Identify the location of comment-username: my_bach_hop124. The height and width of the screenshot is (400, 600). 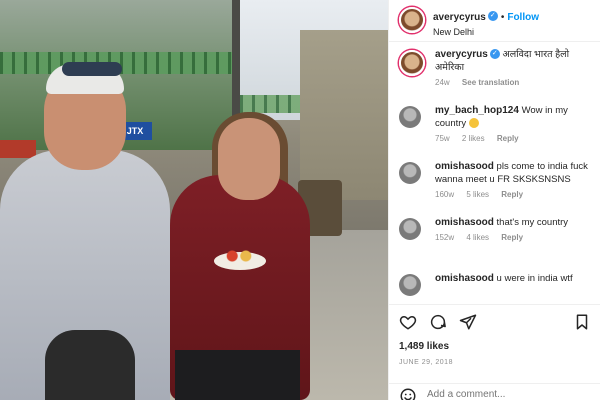
(477, 110).